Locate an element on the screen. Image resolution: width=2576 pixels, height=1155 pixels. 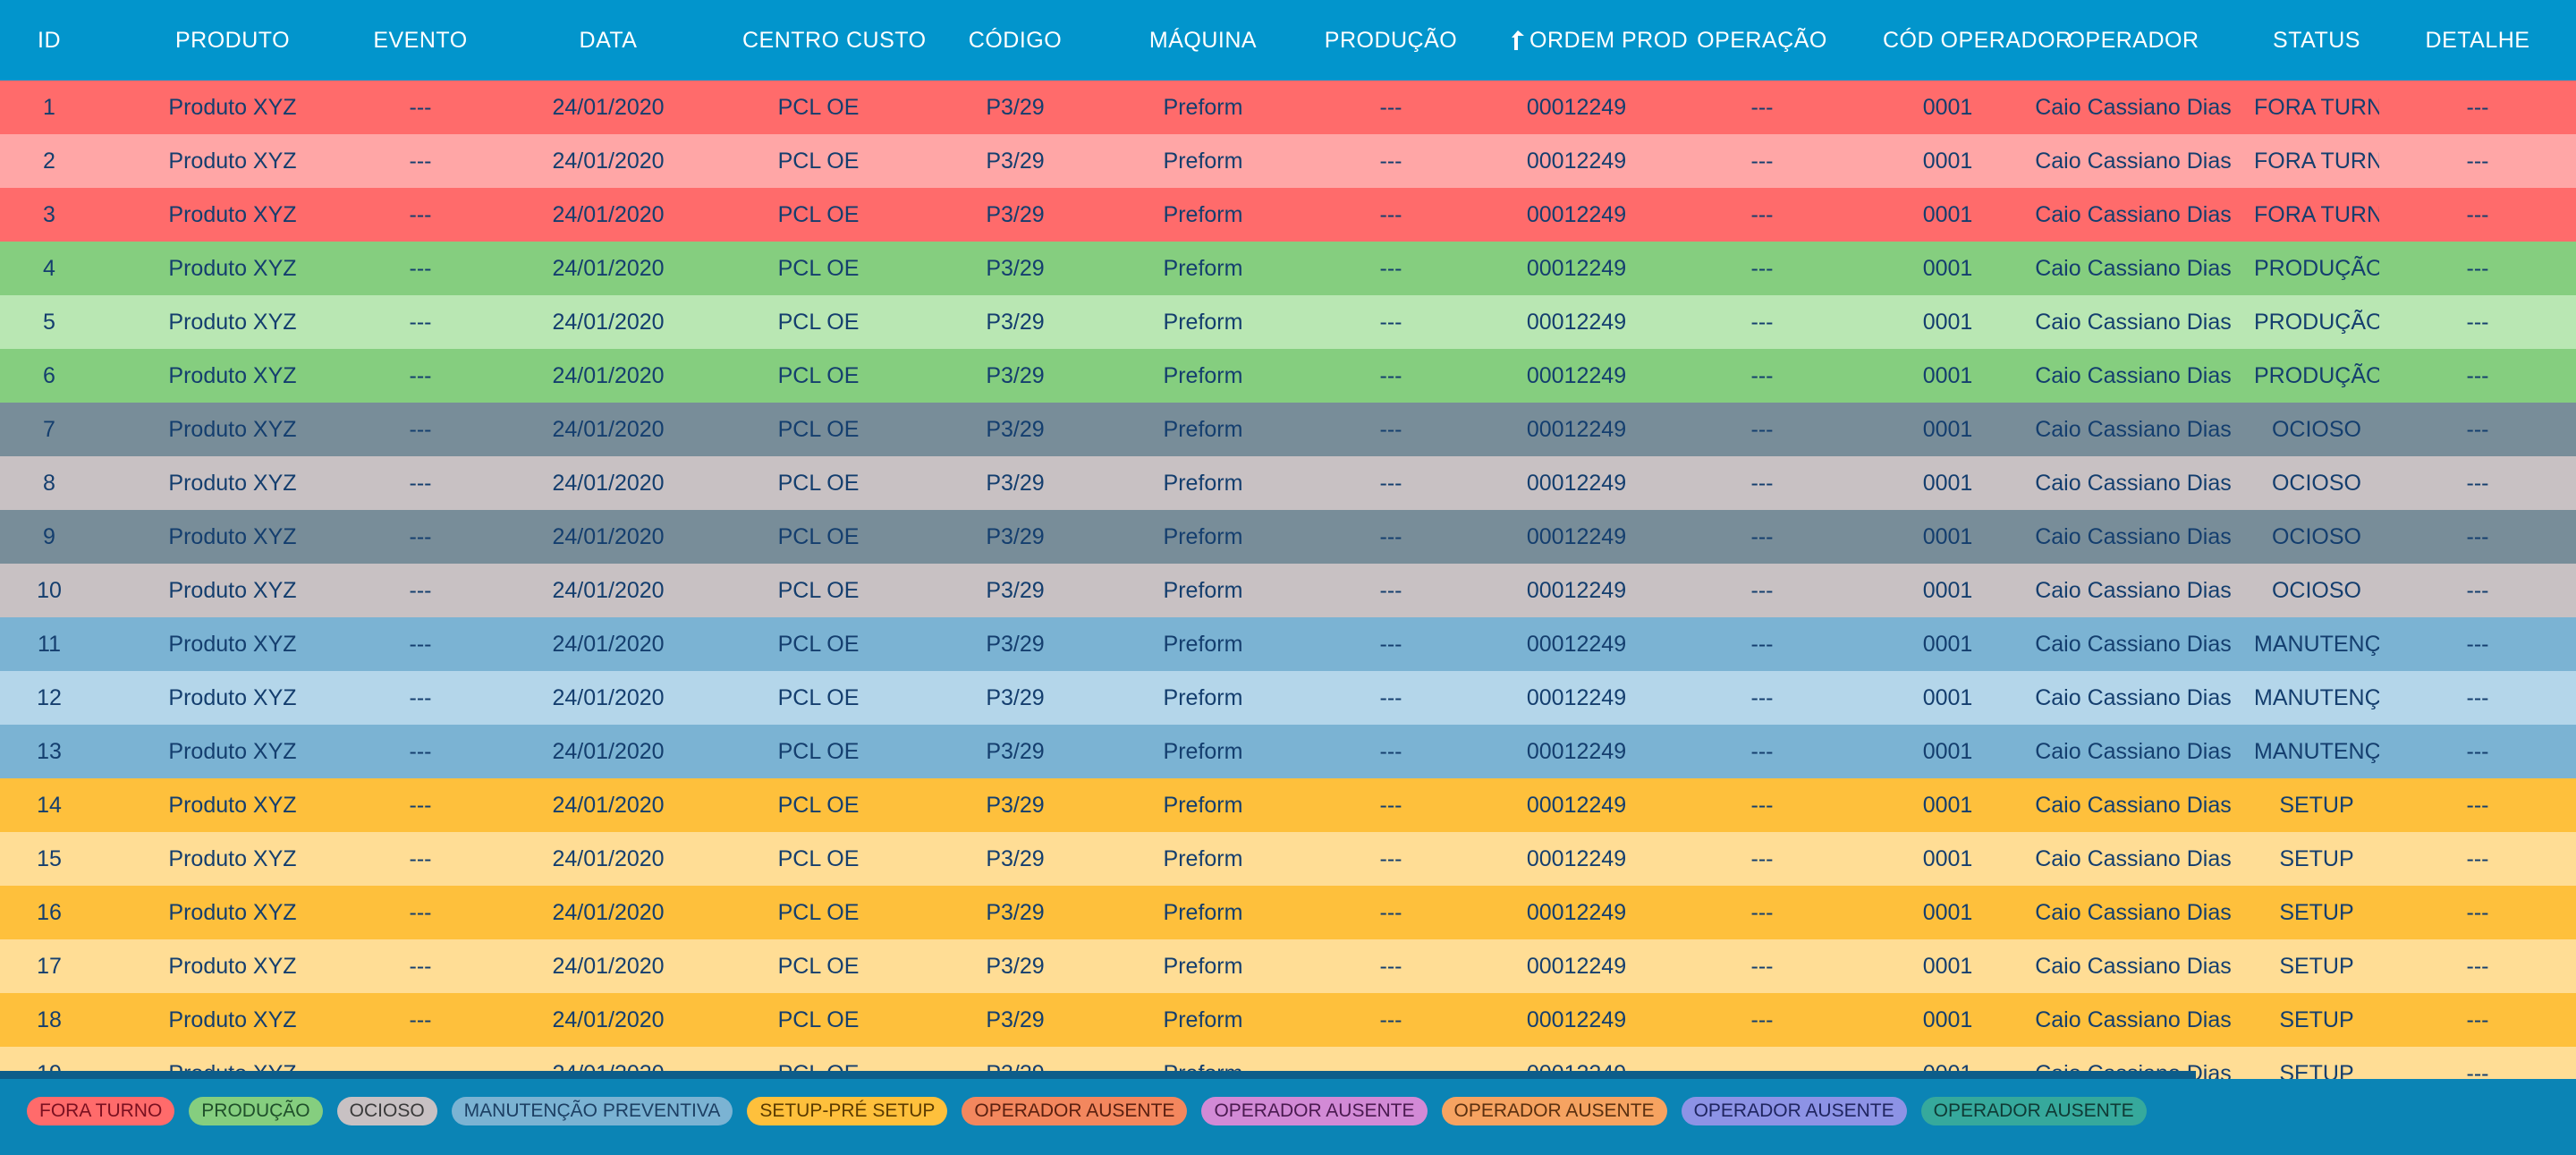
cell-id: 11 is located at coordinates (49, 644).